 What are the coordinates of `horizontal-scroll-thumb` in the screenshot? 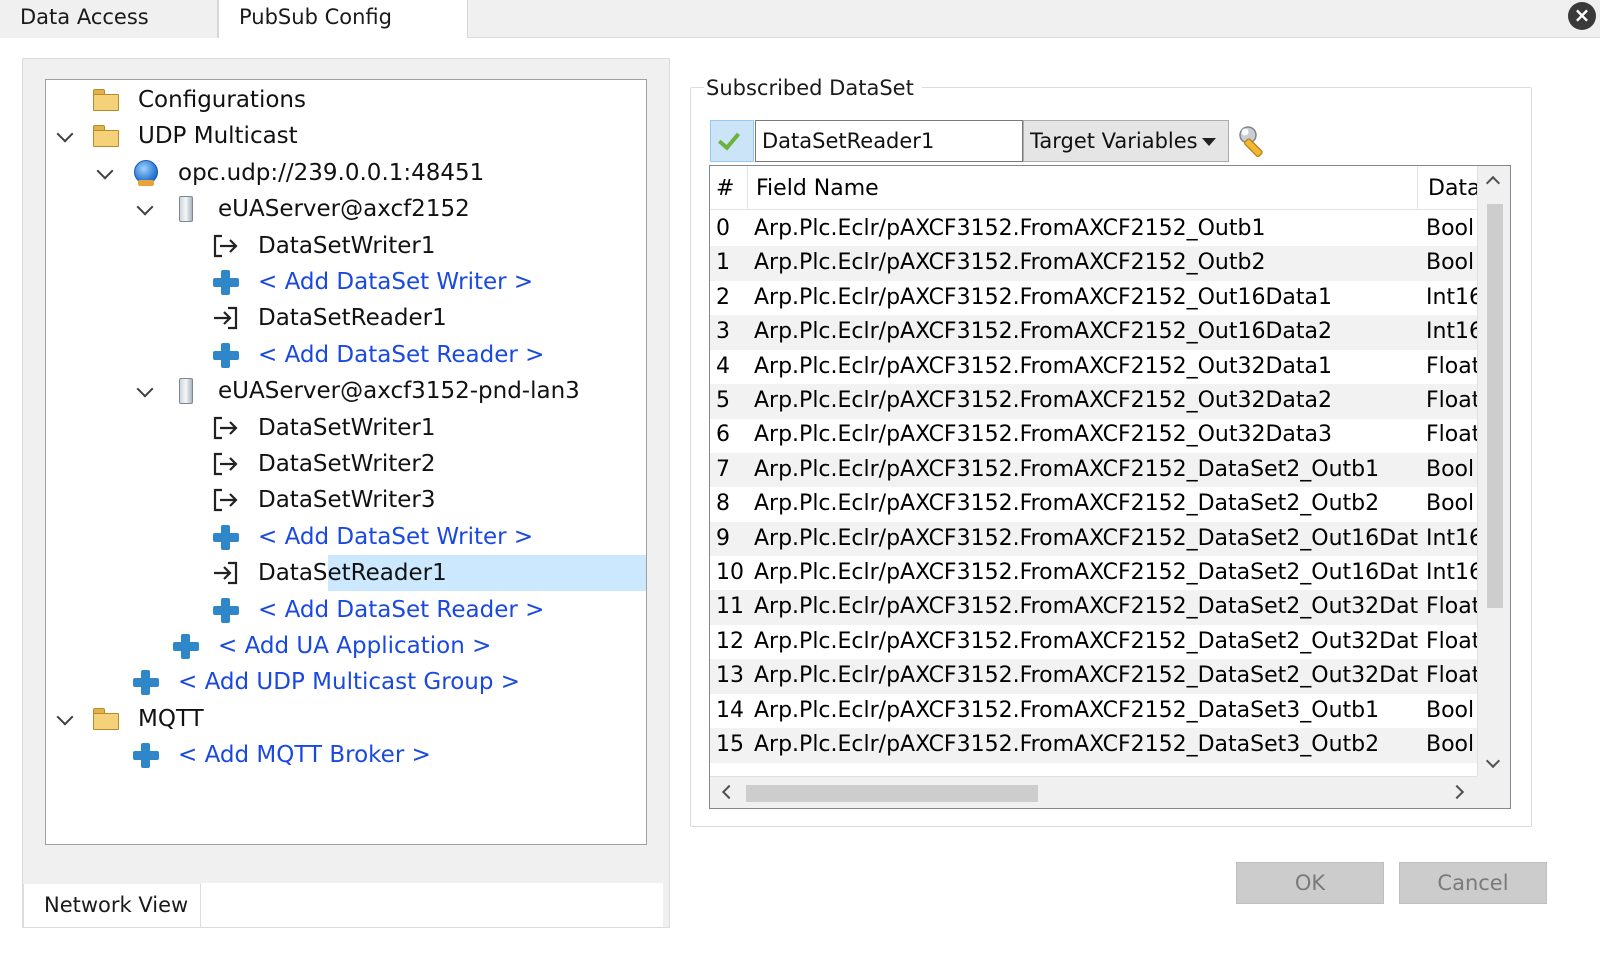 It's located at (892, 793).